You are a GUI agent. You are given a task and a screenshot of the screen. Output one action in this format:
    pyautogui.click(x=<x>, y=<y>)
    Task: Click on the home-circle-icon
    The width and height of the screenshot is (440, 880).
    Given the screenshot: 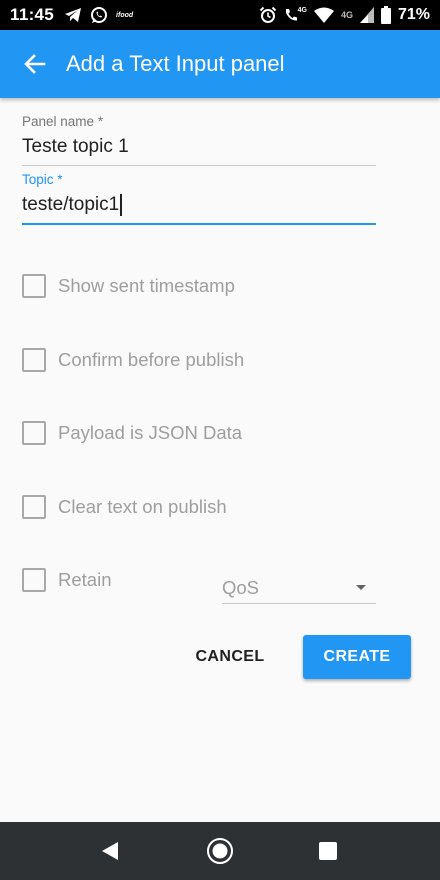 What is the action you would take?
    pyautogui.click(x=220, y=851)
    